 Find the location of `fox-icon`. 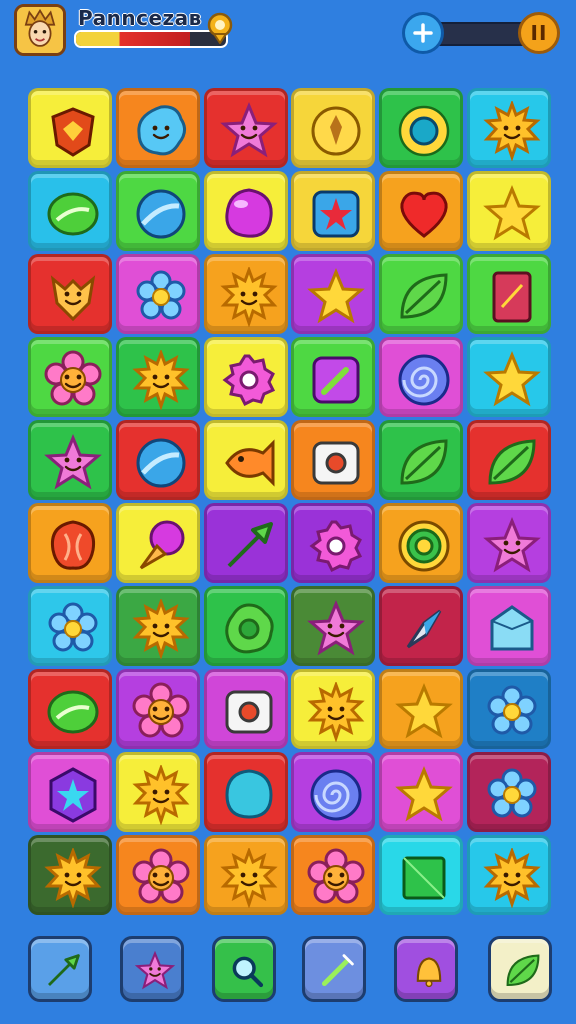

fox-icon is located at coordinates (73, 298).